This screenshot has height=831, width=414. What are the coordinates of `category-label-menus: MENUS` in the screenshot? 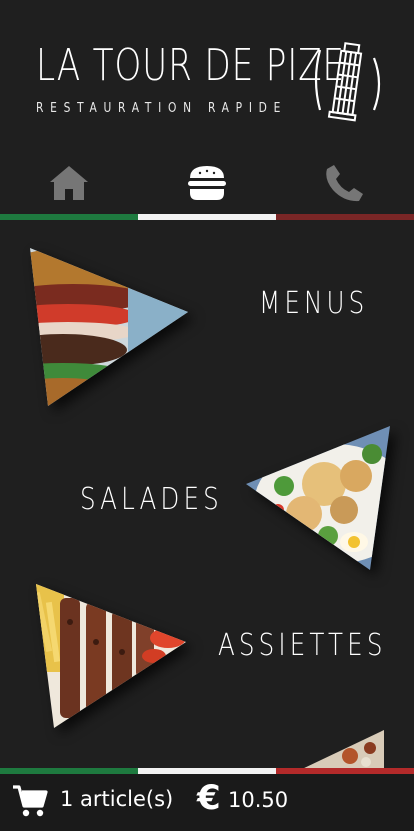 It's located at (314, 303).